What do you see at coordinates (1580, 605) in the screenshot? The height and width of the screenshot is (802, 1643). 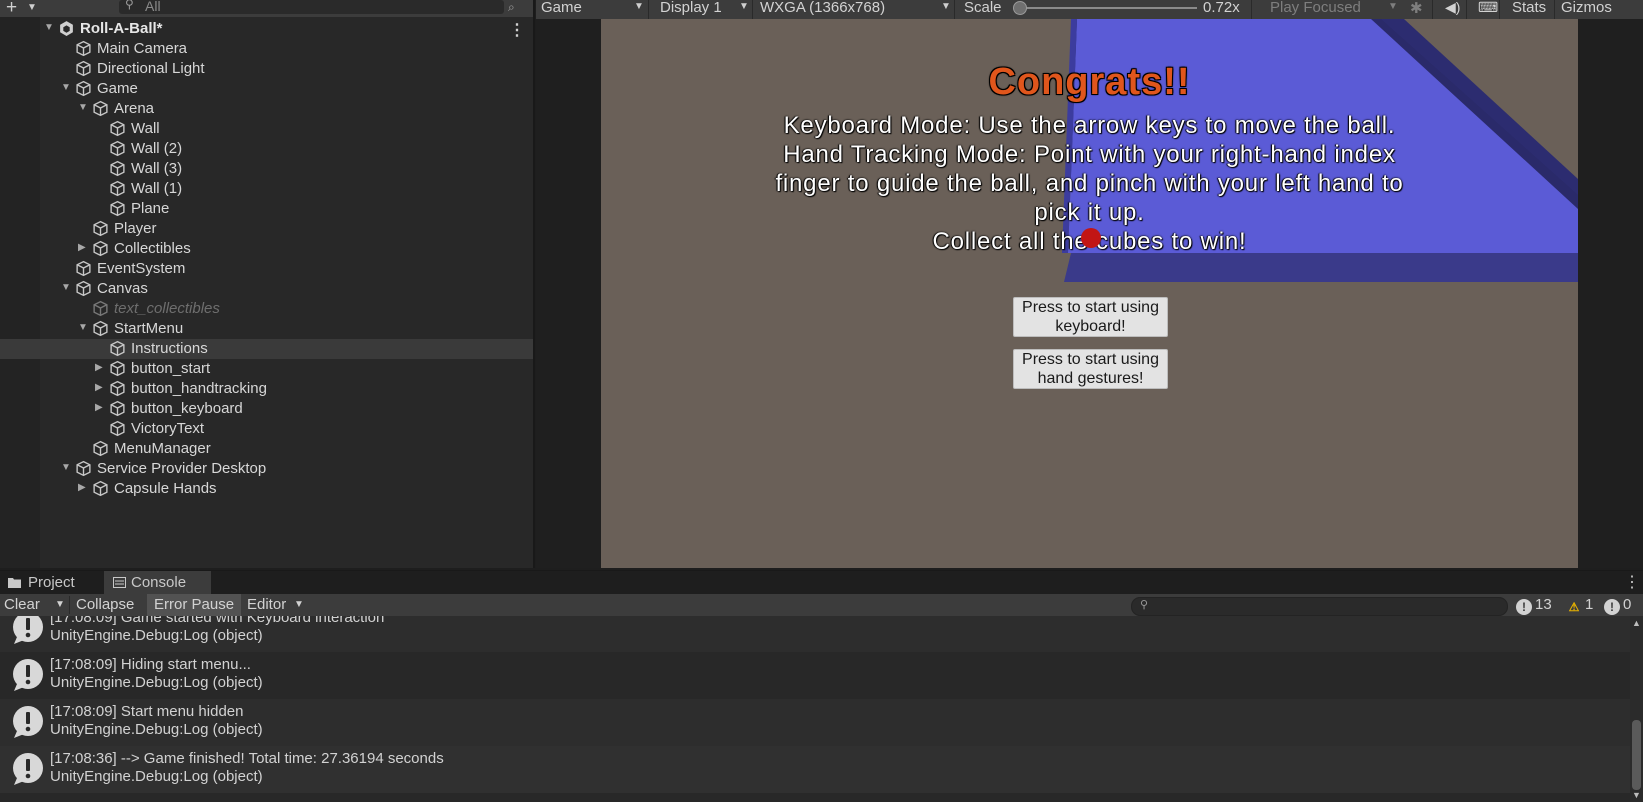 I see `warning-count-badge: ⚠ 1` at bounding box center [1580, 605].